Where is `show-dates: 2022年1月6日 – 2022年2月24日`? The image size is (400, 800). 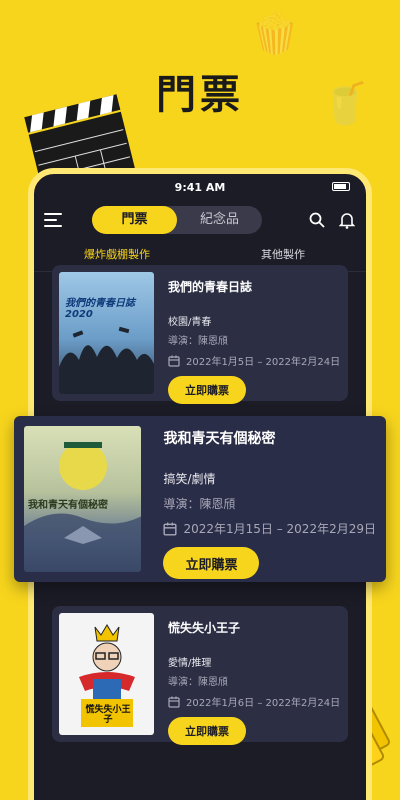 show-dates: 2022年1月6日 – 2022年2月24日 is located at coordinates (263, 703).